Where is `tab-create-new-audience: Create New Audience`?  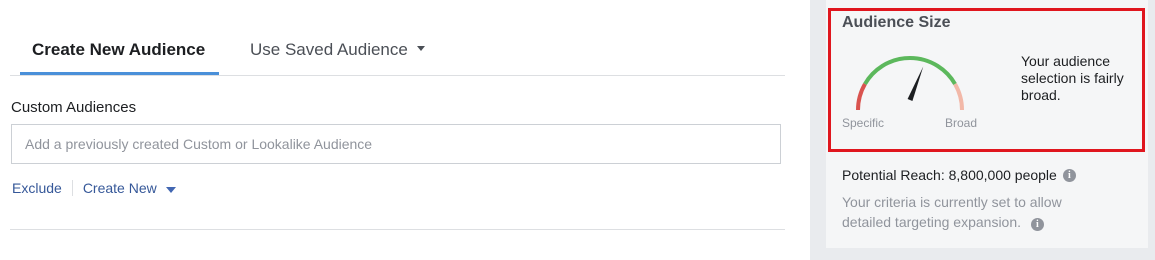 tab-create-new-audience: Create New Audience is located at coordinates (118, 50).